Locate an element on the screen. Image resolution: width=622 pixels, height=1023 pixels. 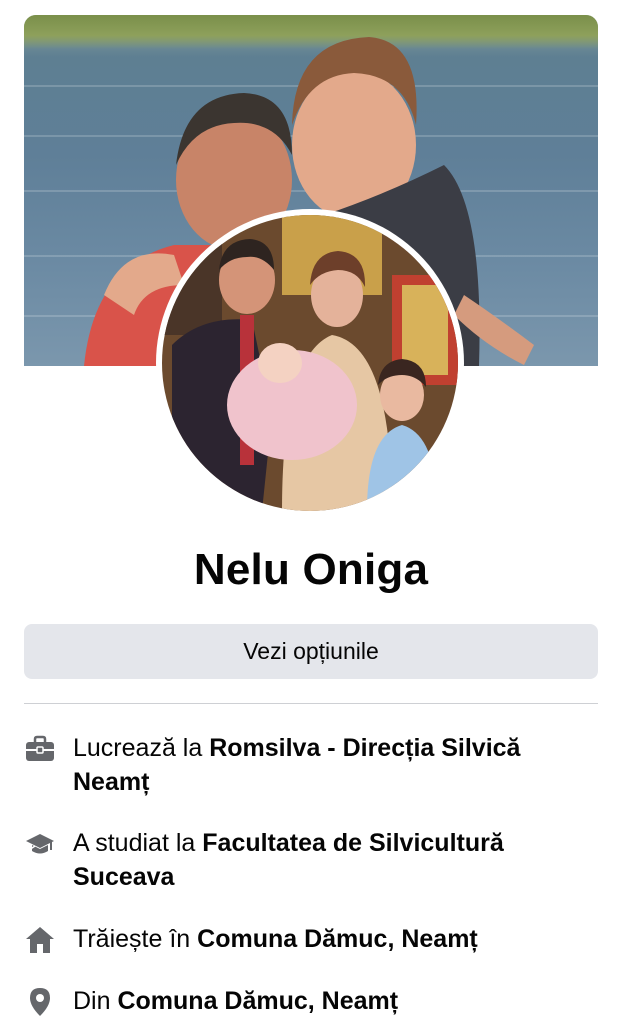
intro-lives-row: Trăiește în Comuna Dămuc, Neamț is located at coordinates (311, 939).